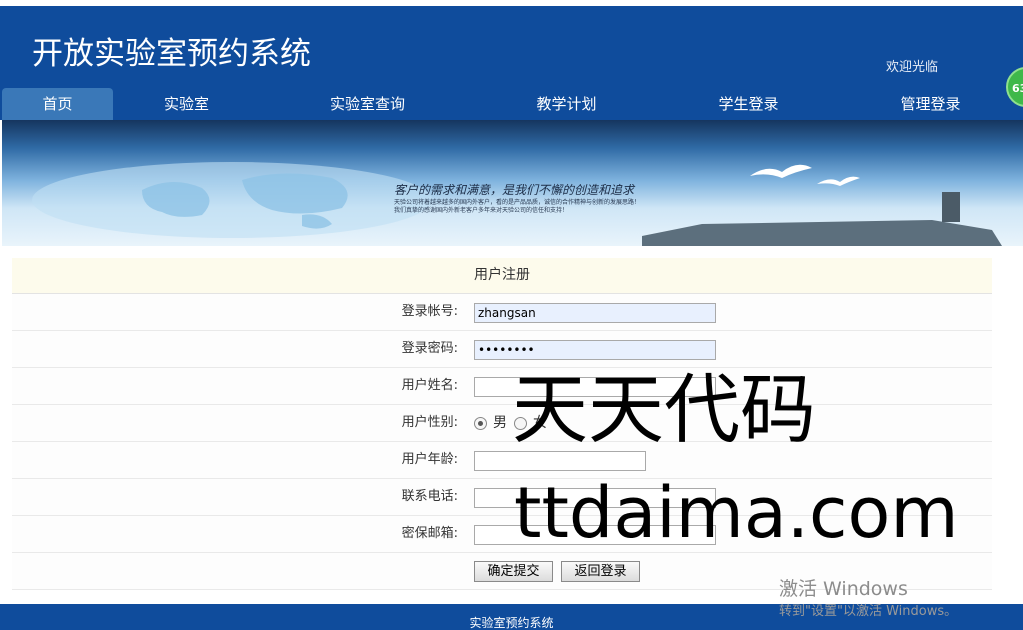  I want to click on form-row-gender: 用户性别: 男 女, so click(502, 423).